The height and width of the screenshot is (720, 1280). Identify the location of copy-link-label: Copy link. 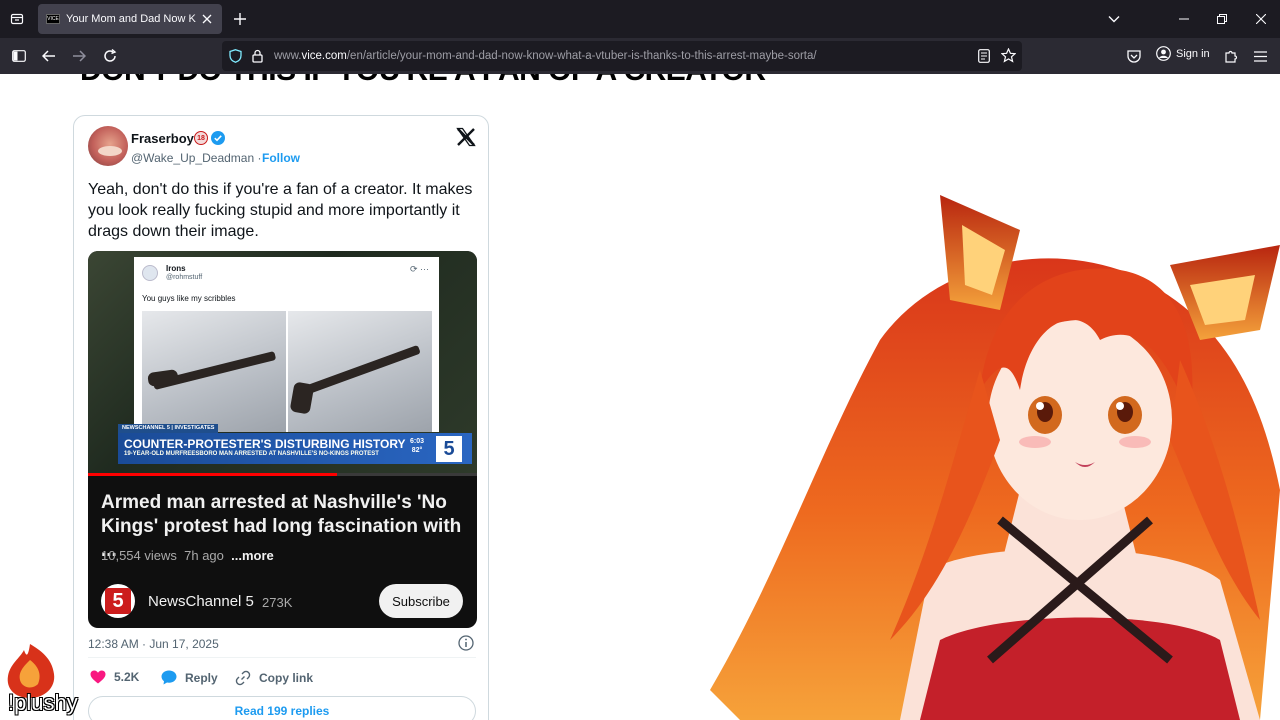
(286, 678).